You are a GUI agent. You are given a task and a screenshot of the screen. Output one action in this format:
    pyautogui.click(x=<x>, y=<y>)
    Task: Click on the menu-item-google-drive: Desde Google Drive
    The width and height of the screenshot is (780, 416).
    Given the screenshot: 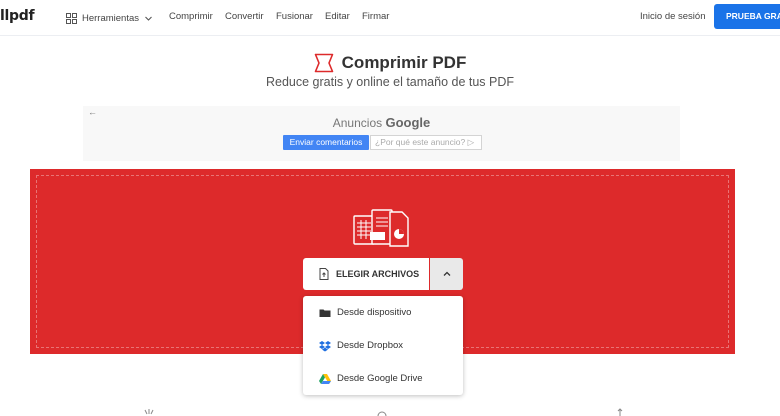 What is the action you would take?
    pyautogui.click(x=383, y=378)
    